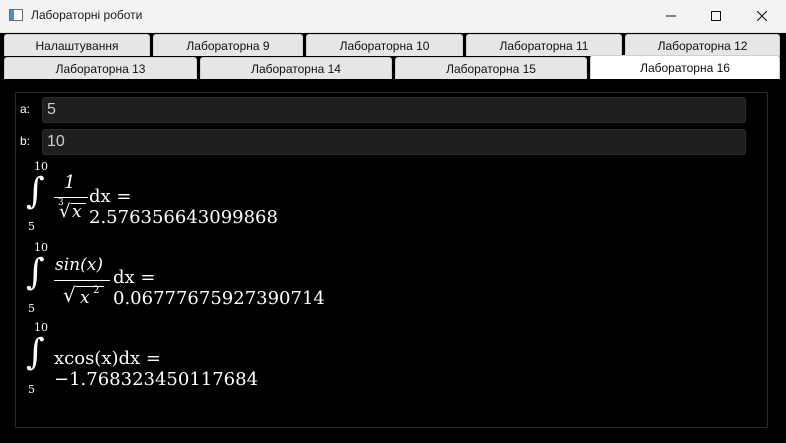  I want to click on integral-1-lower-limit: 5, so click(31, 226).